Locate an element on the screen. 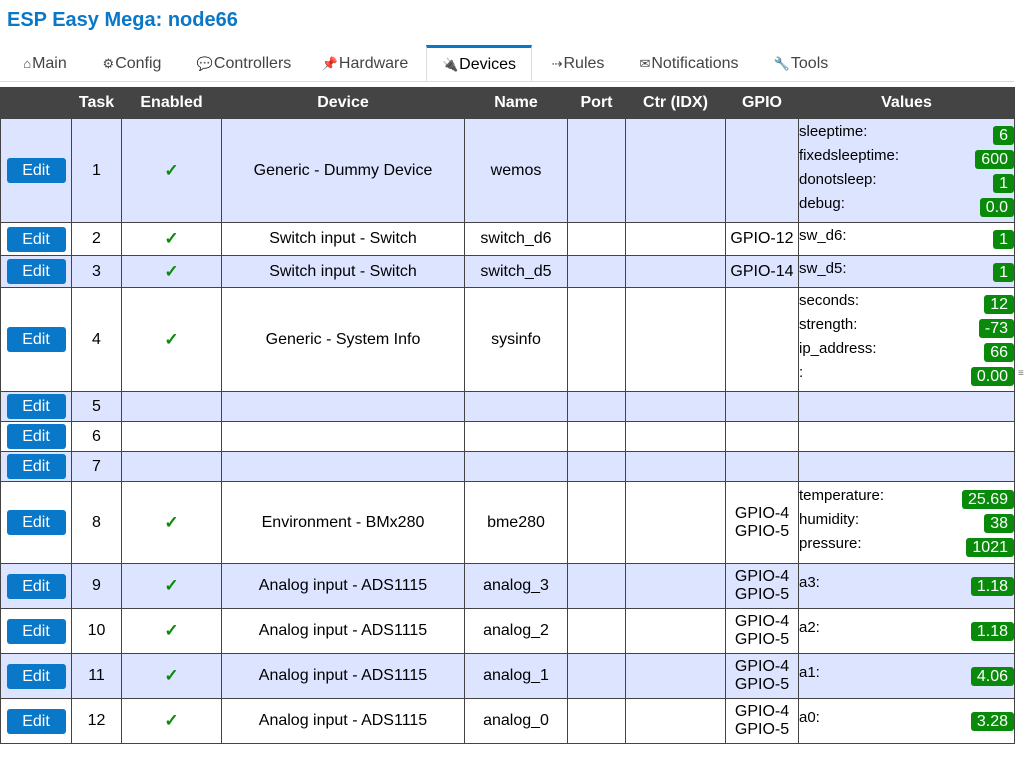 The image size is (1026, 759). device-name: analog_1 is located at coordinates (516, 676).